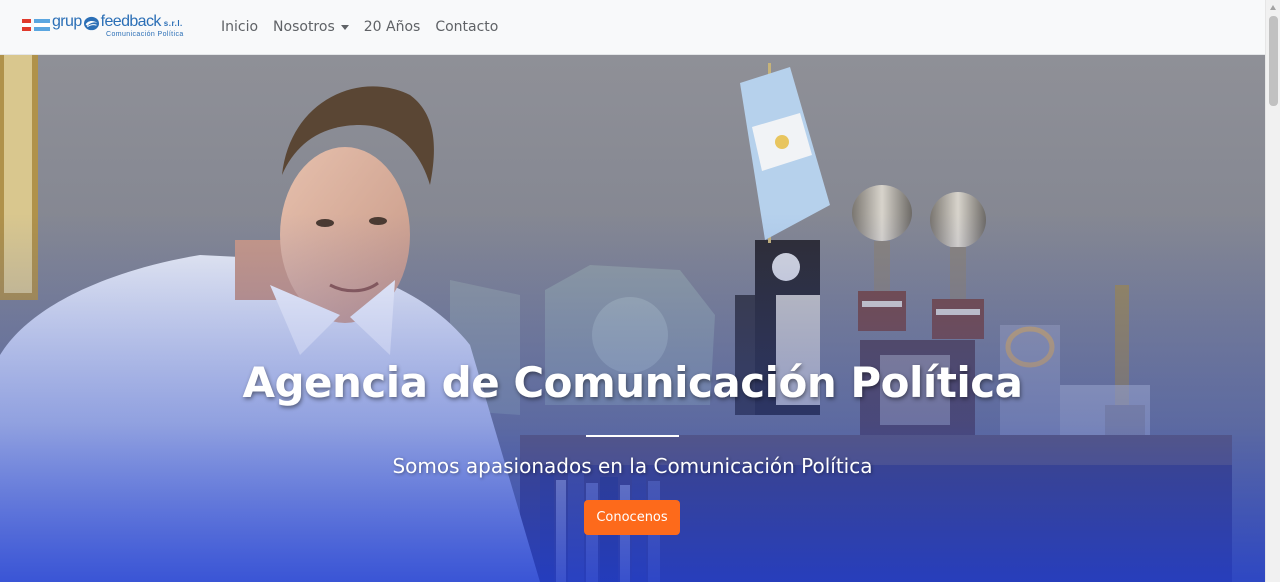 This screenshot has width=1280, height=582. What do you see at coordinates (1272, 291) in the screenshot?
I see `page-scrollbar` at bounding box center [1272, 291].